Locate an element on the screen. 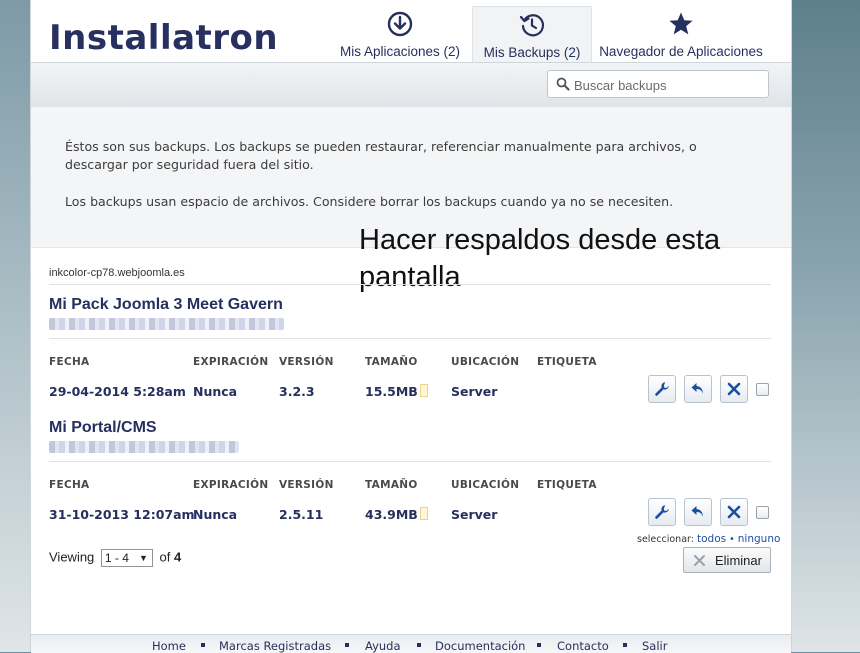 The width and height of the screenshot is (860, 653). tab-mis-aplicaciones: Mis Aplicaciones (2) is located at coordinates (400, 34).